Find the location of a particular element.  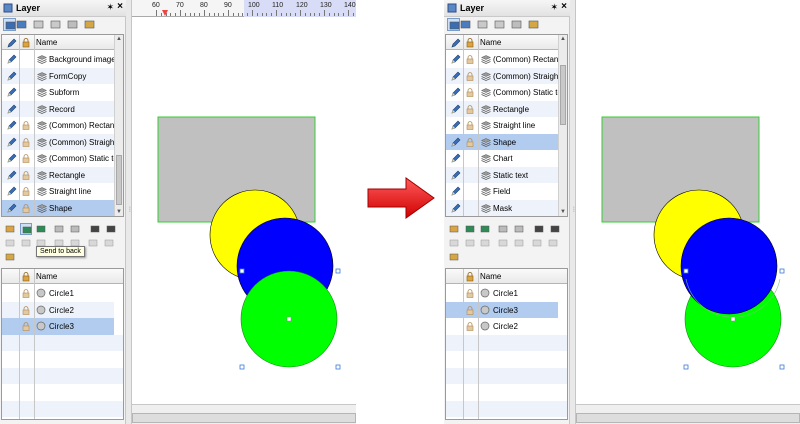

bring-forward-icon is located at coordinates (503, 229).